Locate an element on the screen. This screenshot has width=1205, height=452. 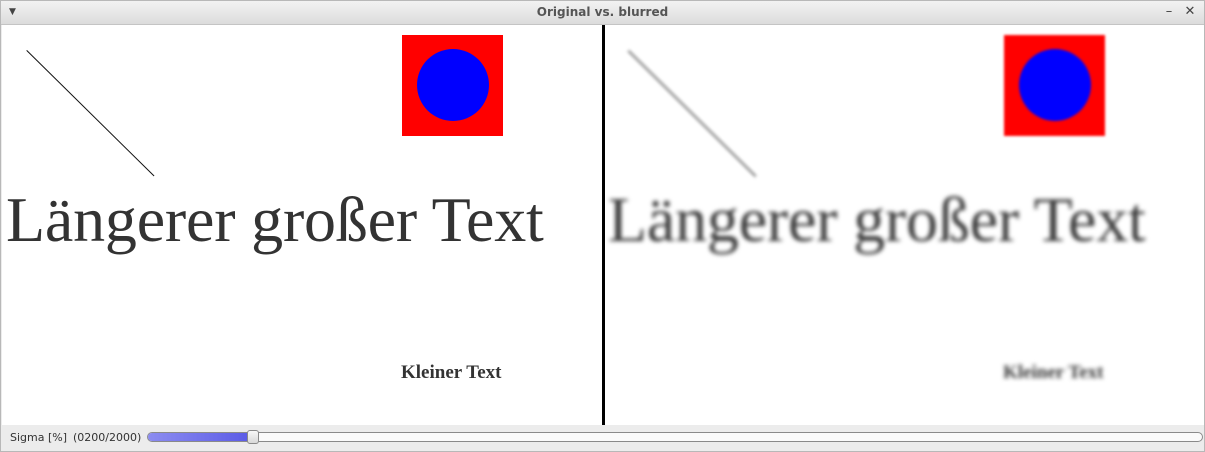
sigma-label: Sigma [%] is located at coordinates (39, 437).